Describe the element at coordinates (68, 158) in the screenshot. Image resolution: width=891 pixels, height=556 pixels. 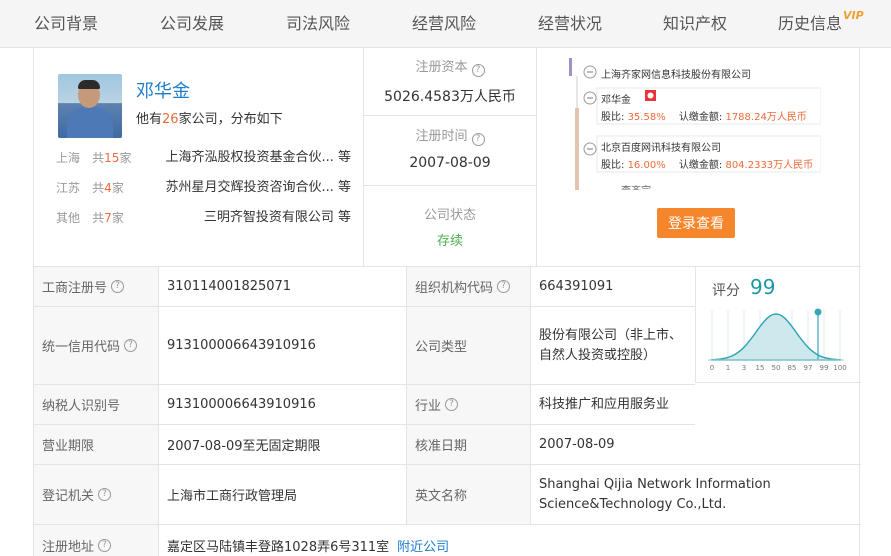
I see `region-label: 上海` at that location.